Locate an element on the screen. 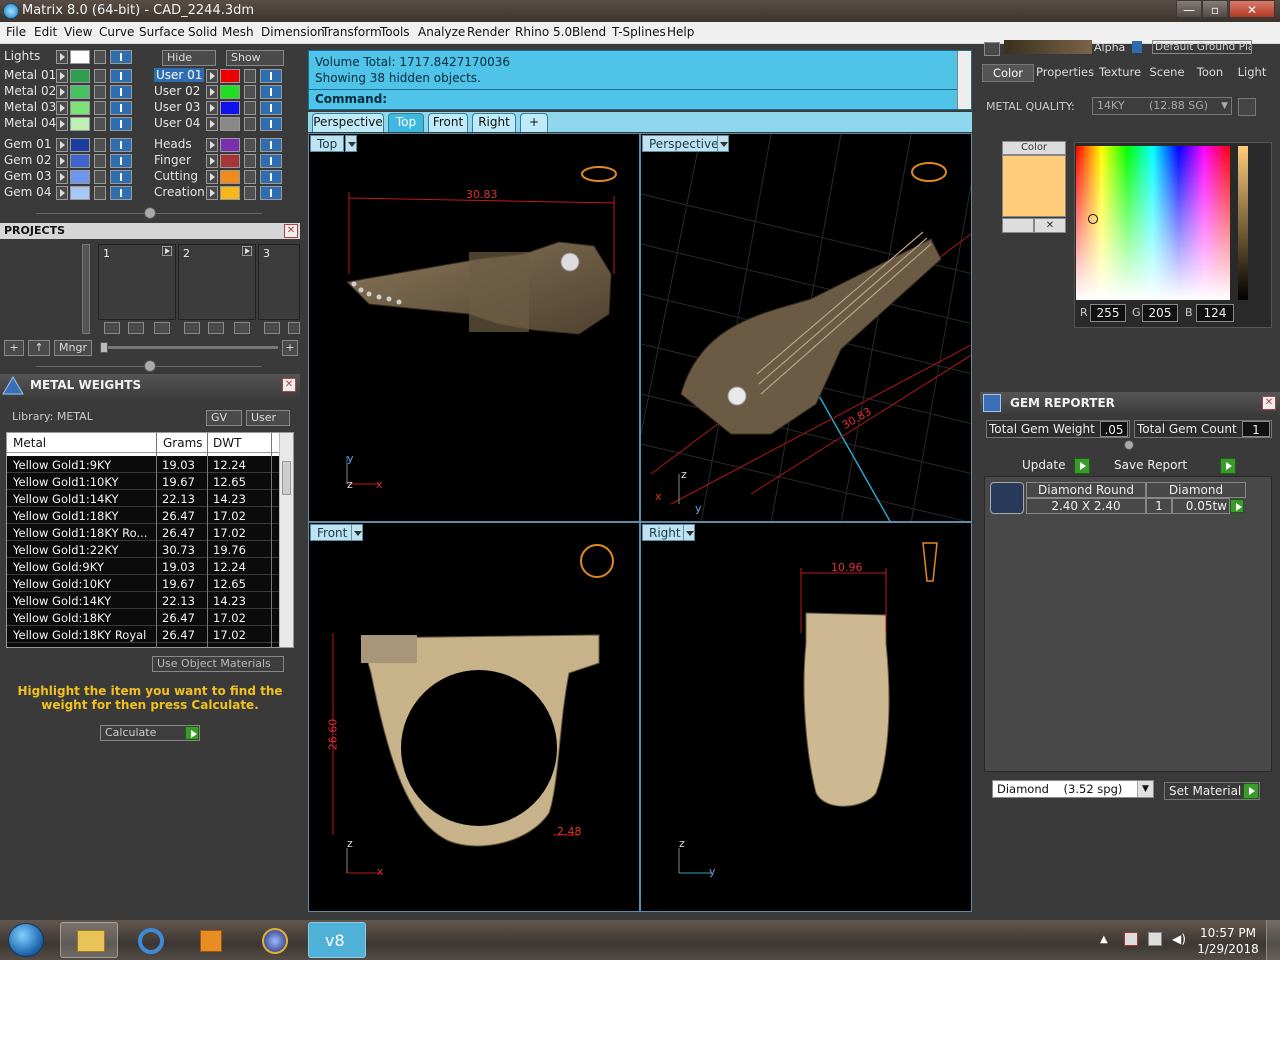  layer-row: User 01 is located at coordinates (223, 76).